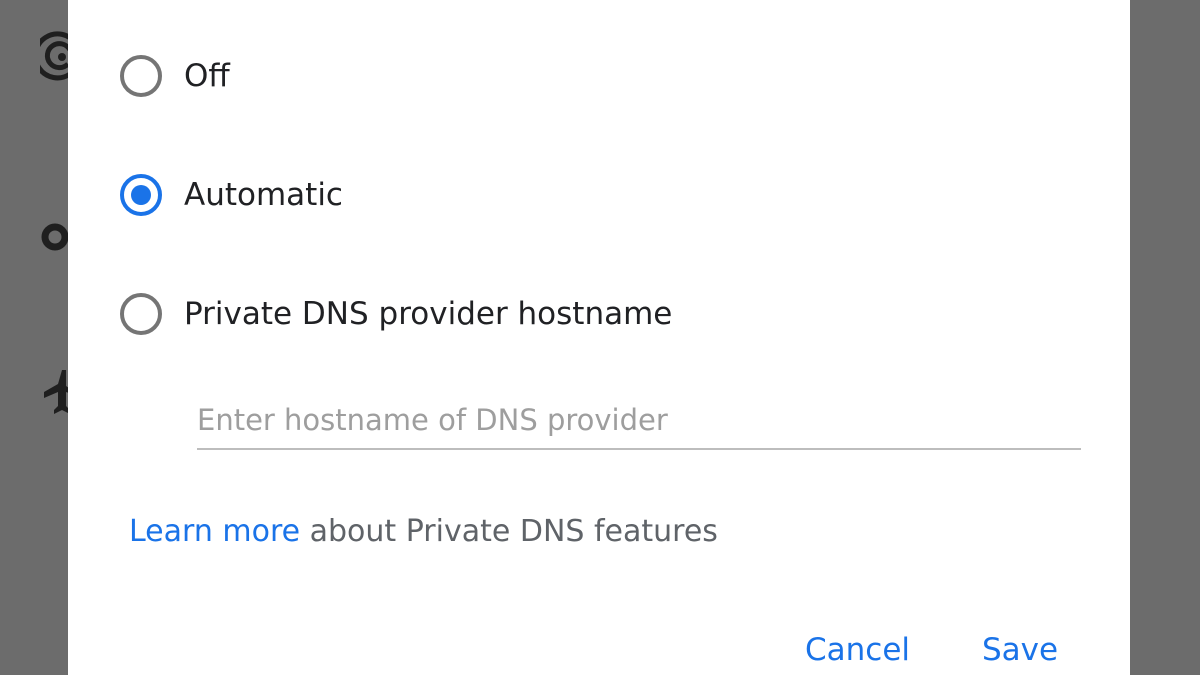 The width and height of the screenshot is (1200, 675). I want to click on learn-more-line: Learn more about Private DNS features, so click(423, 531).